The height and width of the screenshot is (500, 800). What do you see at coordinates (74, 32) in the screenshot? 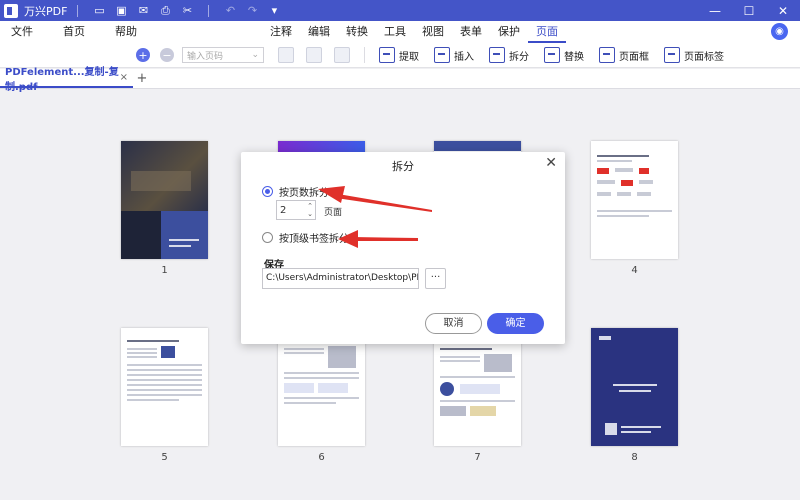
I see `menu-home: 首页` at bounding box center [74, 32].